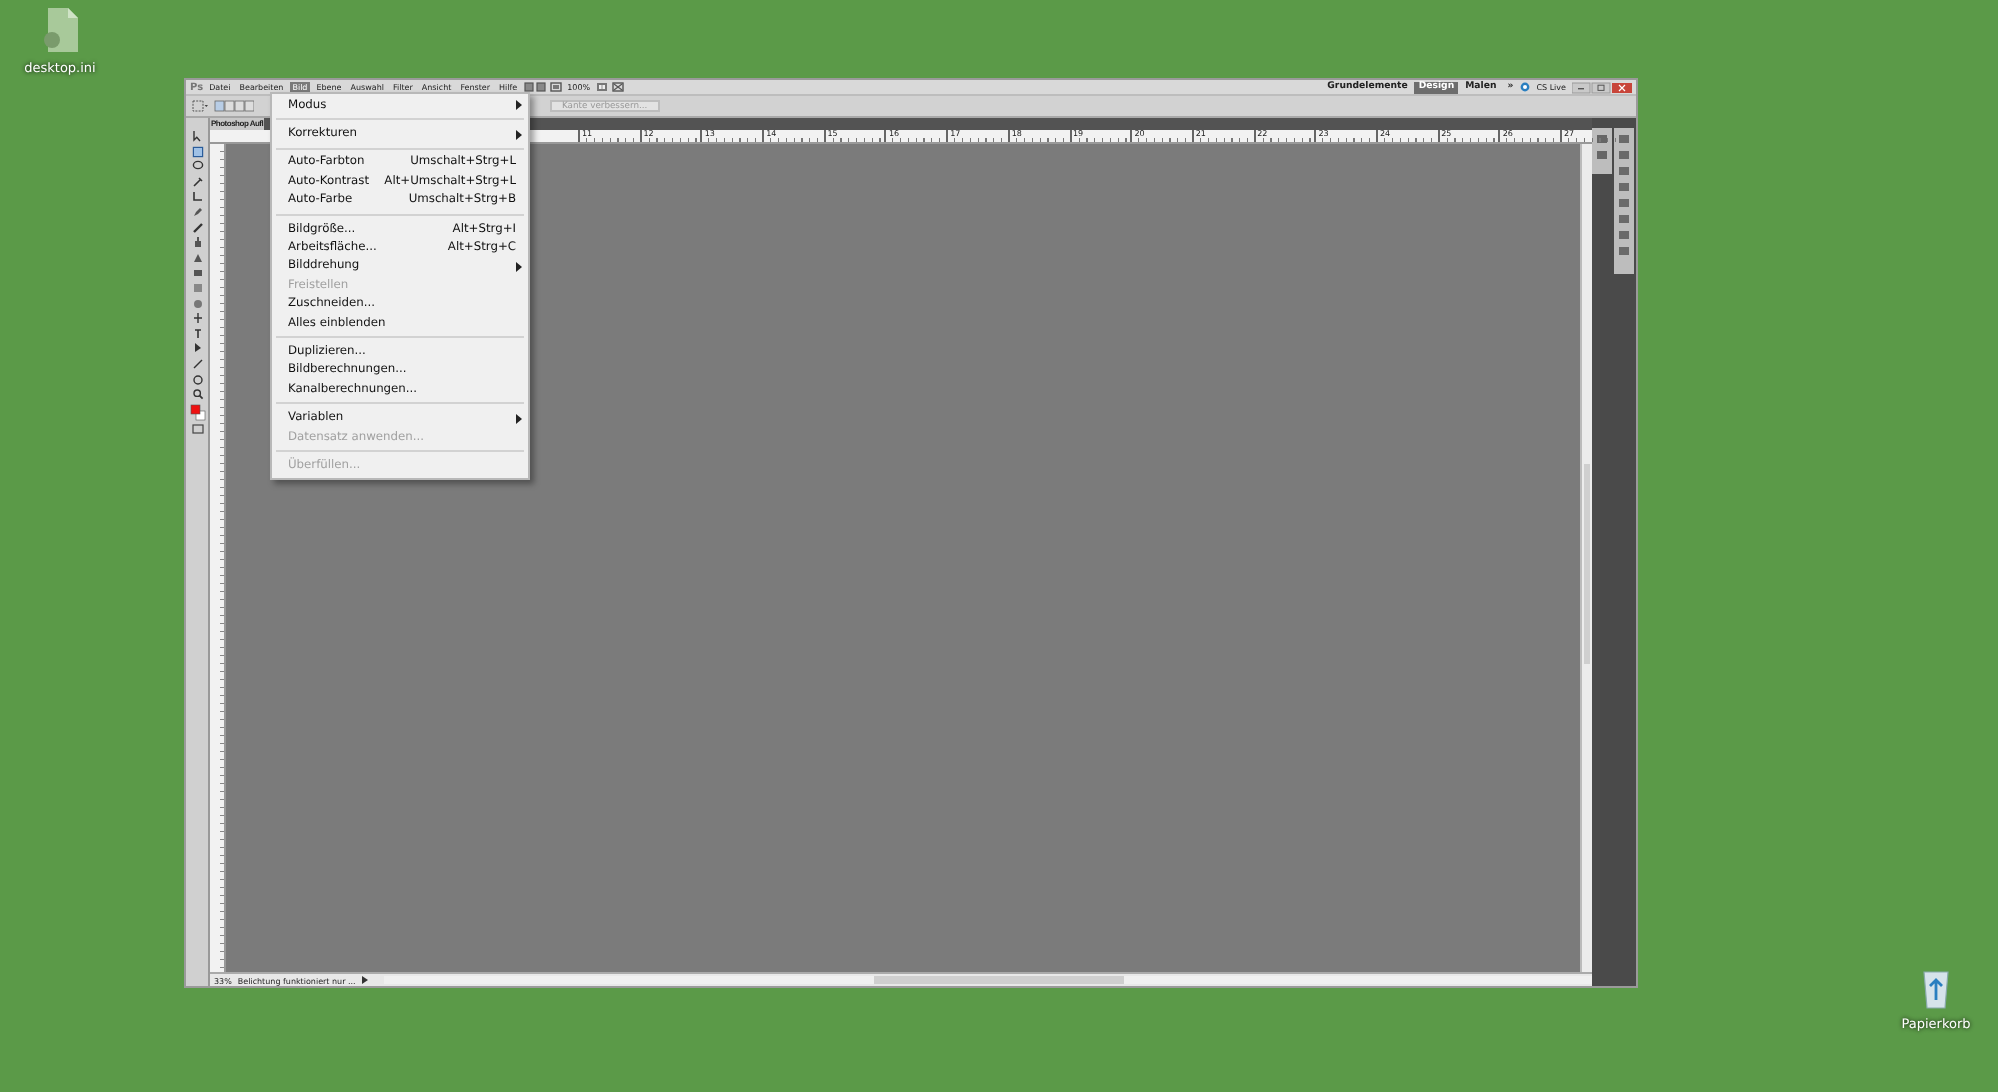 This screenshot has height=1092, width=1998. Describe the element at coordinates (197, 429) in the screenshot. I see `quick-mask-icon` at that location.